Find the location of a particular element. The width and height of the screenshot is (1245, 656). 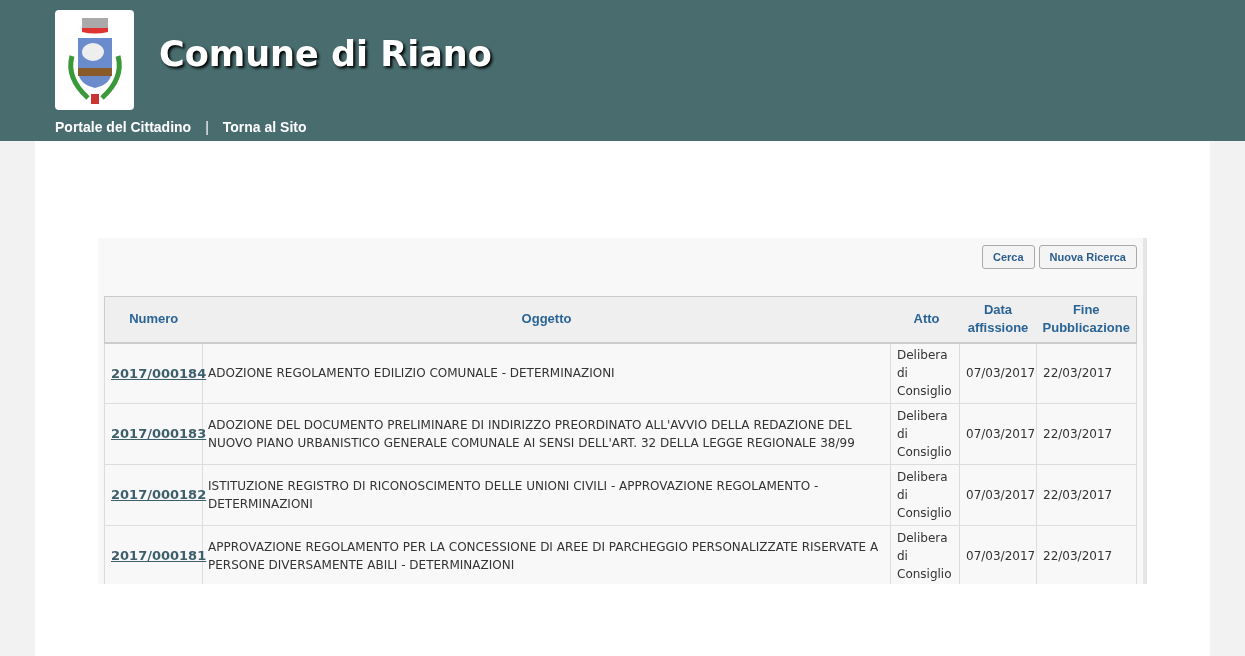

column-header: Numero is located at coordinates (153, 319).